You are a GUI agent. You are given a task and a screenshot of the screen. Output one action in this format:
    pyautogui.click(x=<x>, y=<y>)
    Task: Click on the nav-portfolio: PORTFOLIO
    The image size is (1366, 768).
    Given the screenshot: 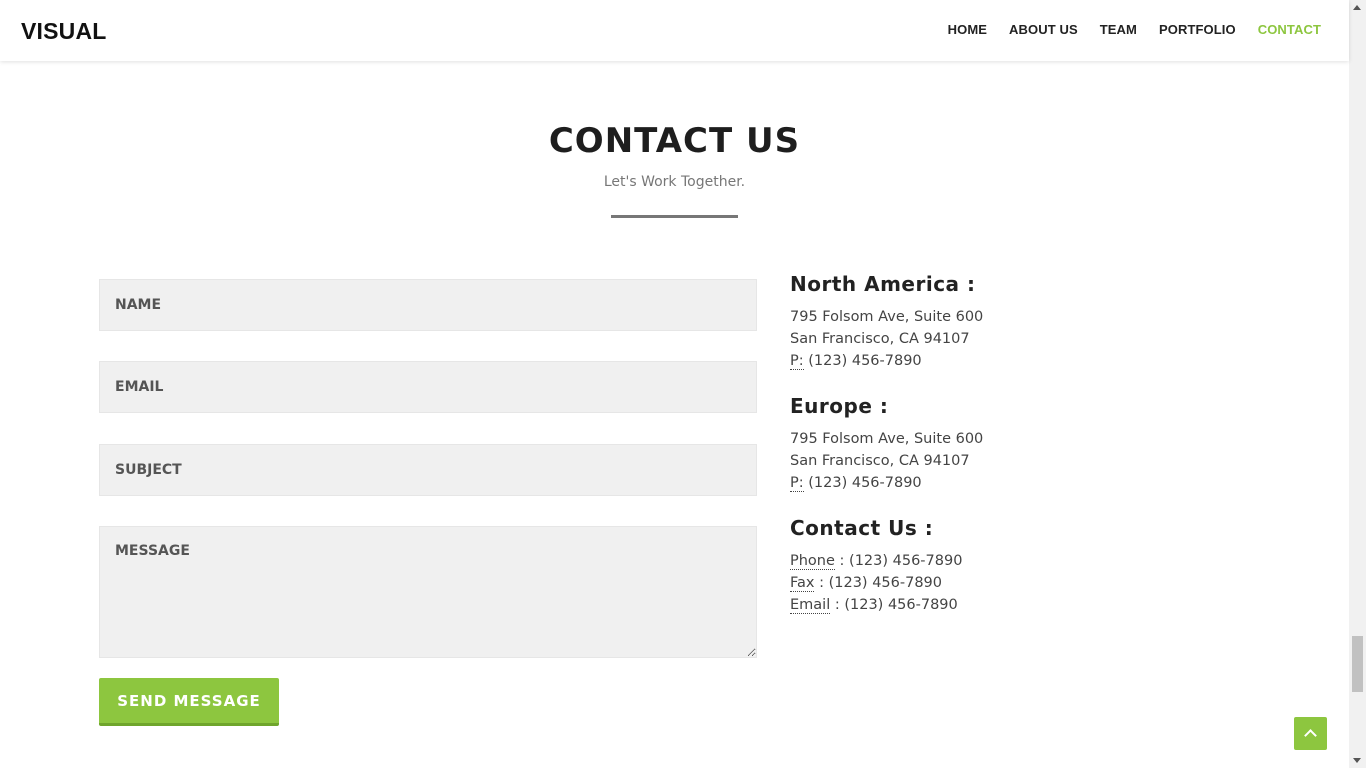 What is the action you would take?
    pyautogui.click(x=1197, y=29)
    